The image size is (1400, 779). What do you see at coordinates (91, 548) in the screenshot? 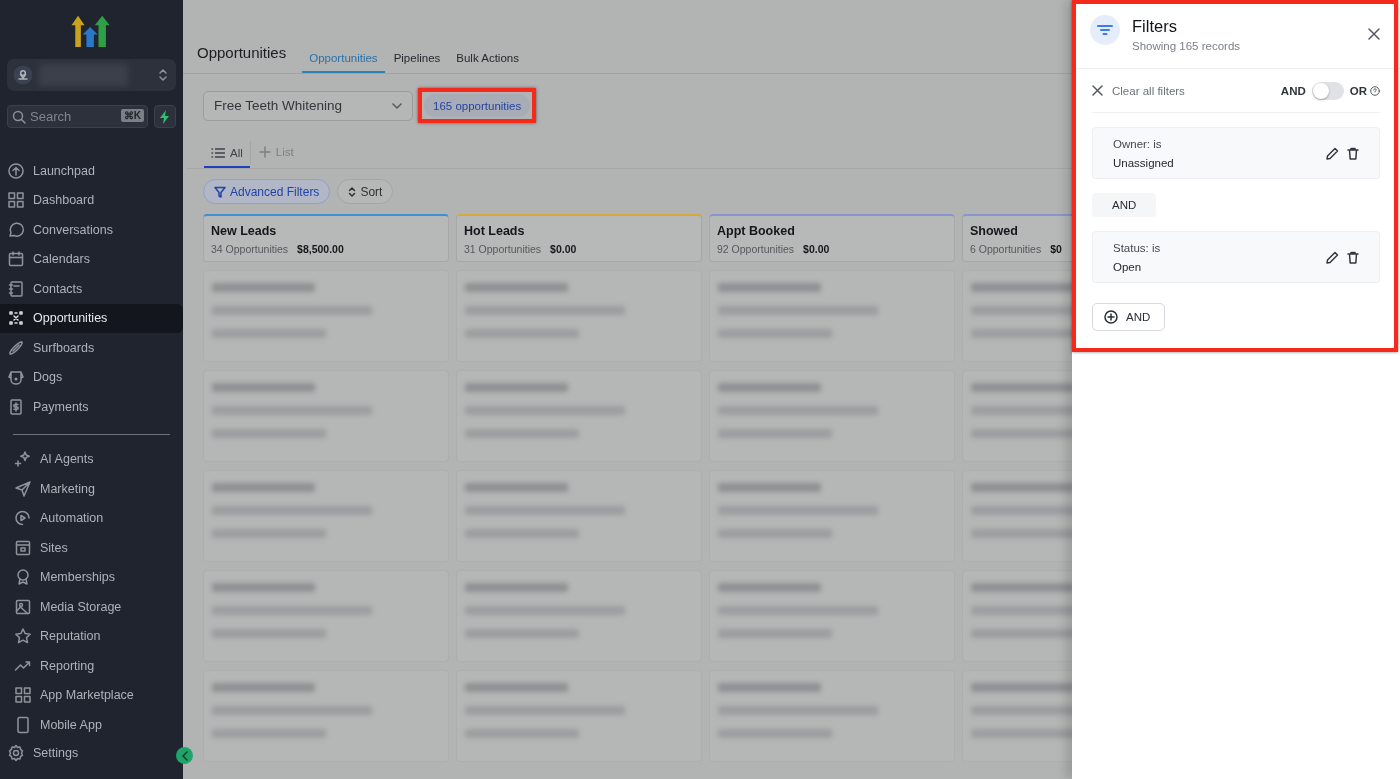
I see `nav-item: Sites` at bounding box center [91, 548].